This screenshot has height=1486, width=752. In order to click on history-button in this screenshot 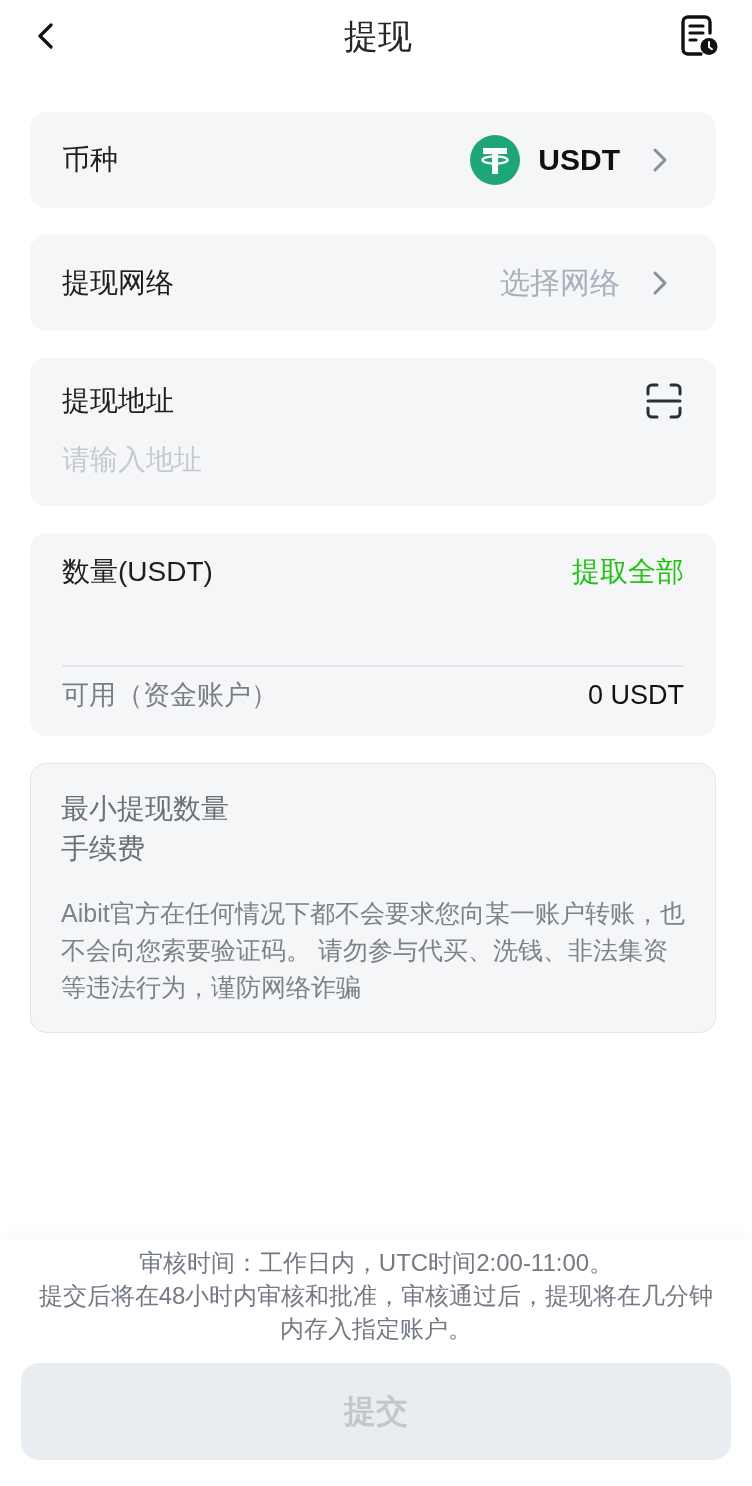, I will do `click(699, 35)`.